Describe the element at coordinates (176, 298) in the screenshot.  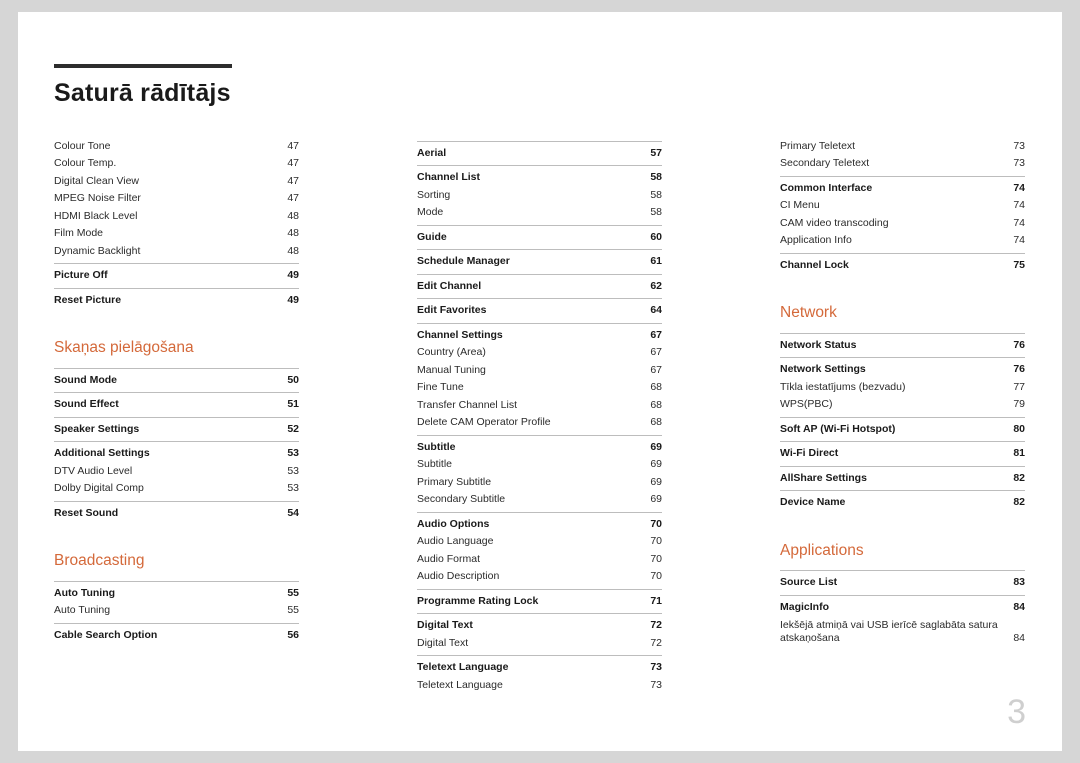
I see `toc-entry: Reset Picture 49` at that location.